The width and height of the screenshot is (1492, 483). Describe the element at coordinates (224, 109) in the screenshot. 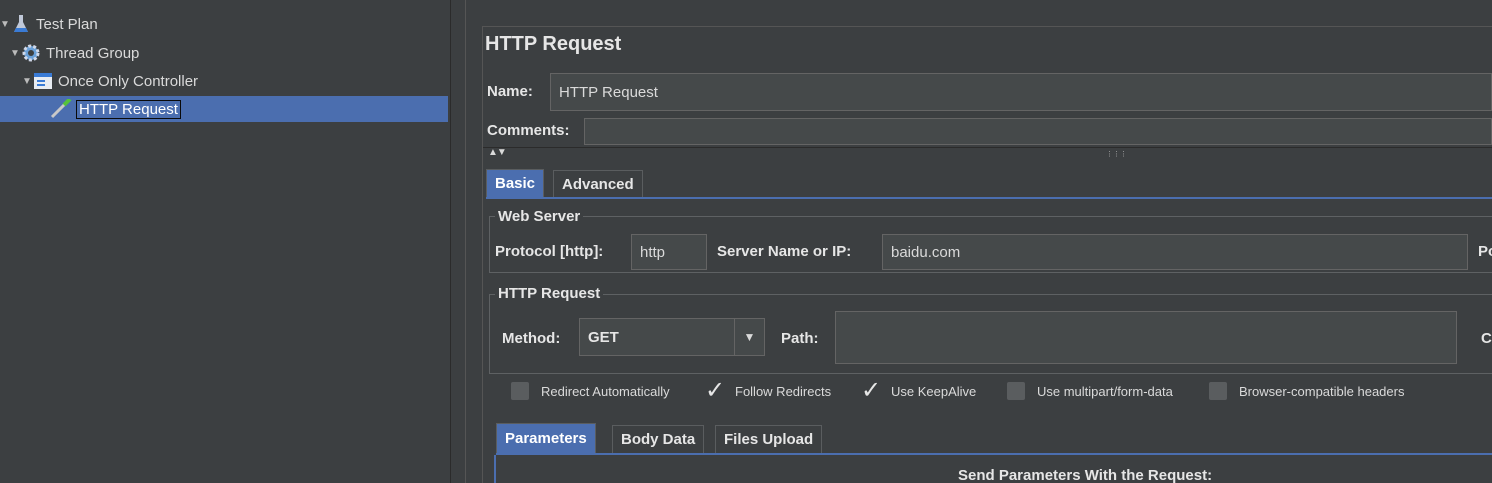

I see `tree-item-http-request: HTTP Request` at that location.